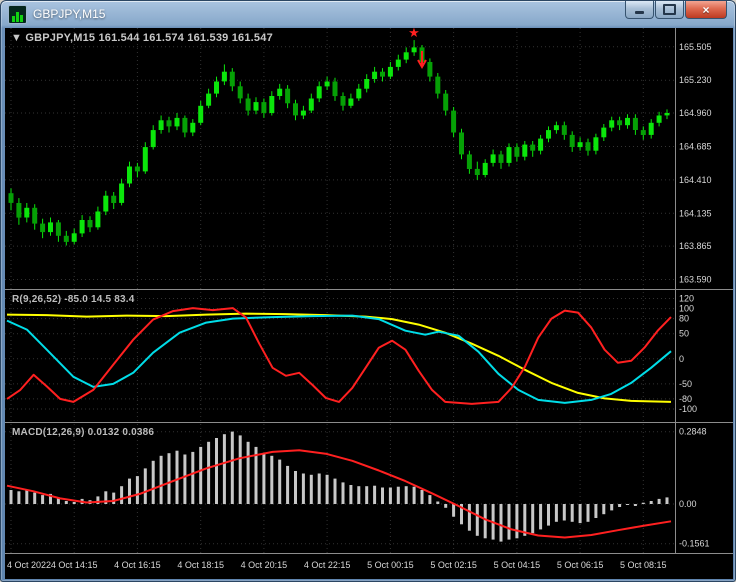 This screenshot has width=736, height=582. What do you see at coordinates (685, 384) in the screenshot?
I see `svg-text: -50` at bounding box center [685, 384].